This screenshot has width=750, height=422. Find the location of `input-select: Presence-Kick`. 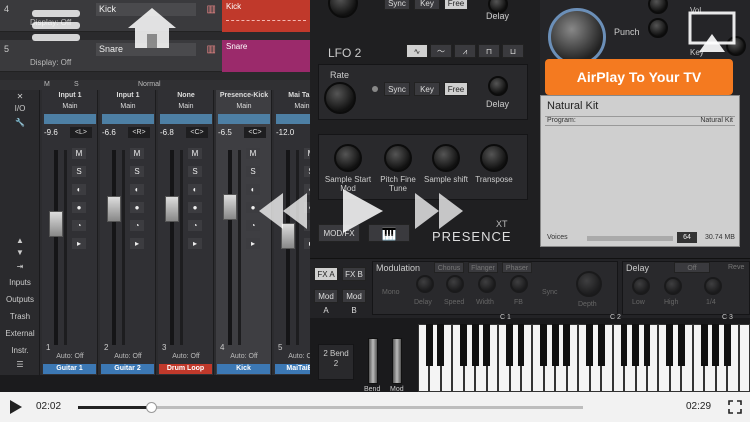

input-select: Presence-Kick is located at coordinates (244, 95).